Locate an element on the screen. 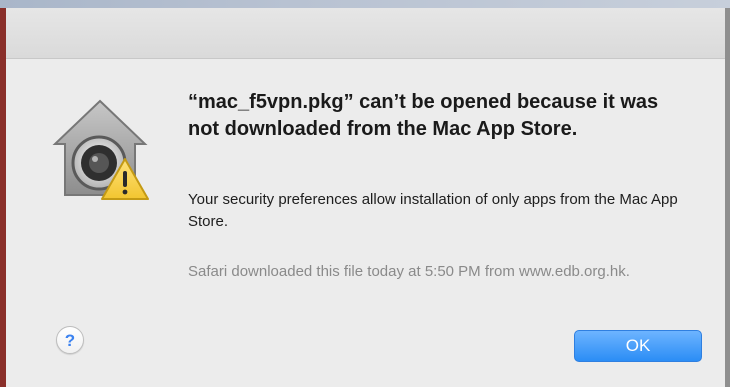  help-button: ? is located at coordinates (70, 340).